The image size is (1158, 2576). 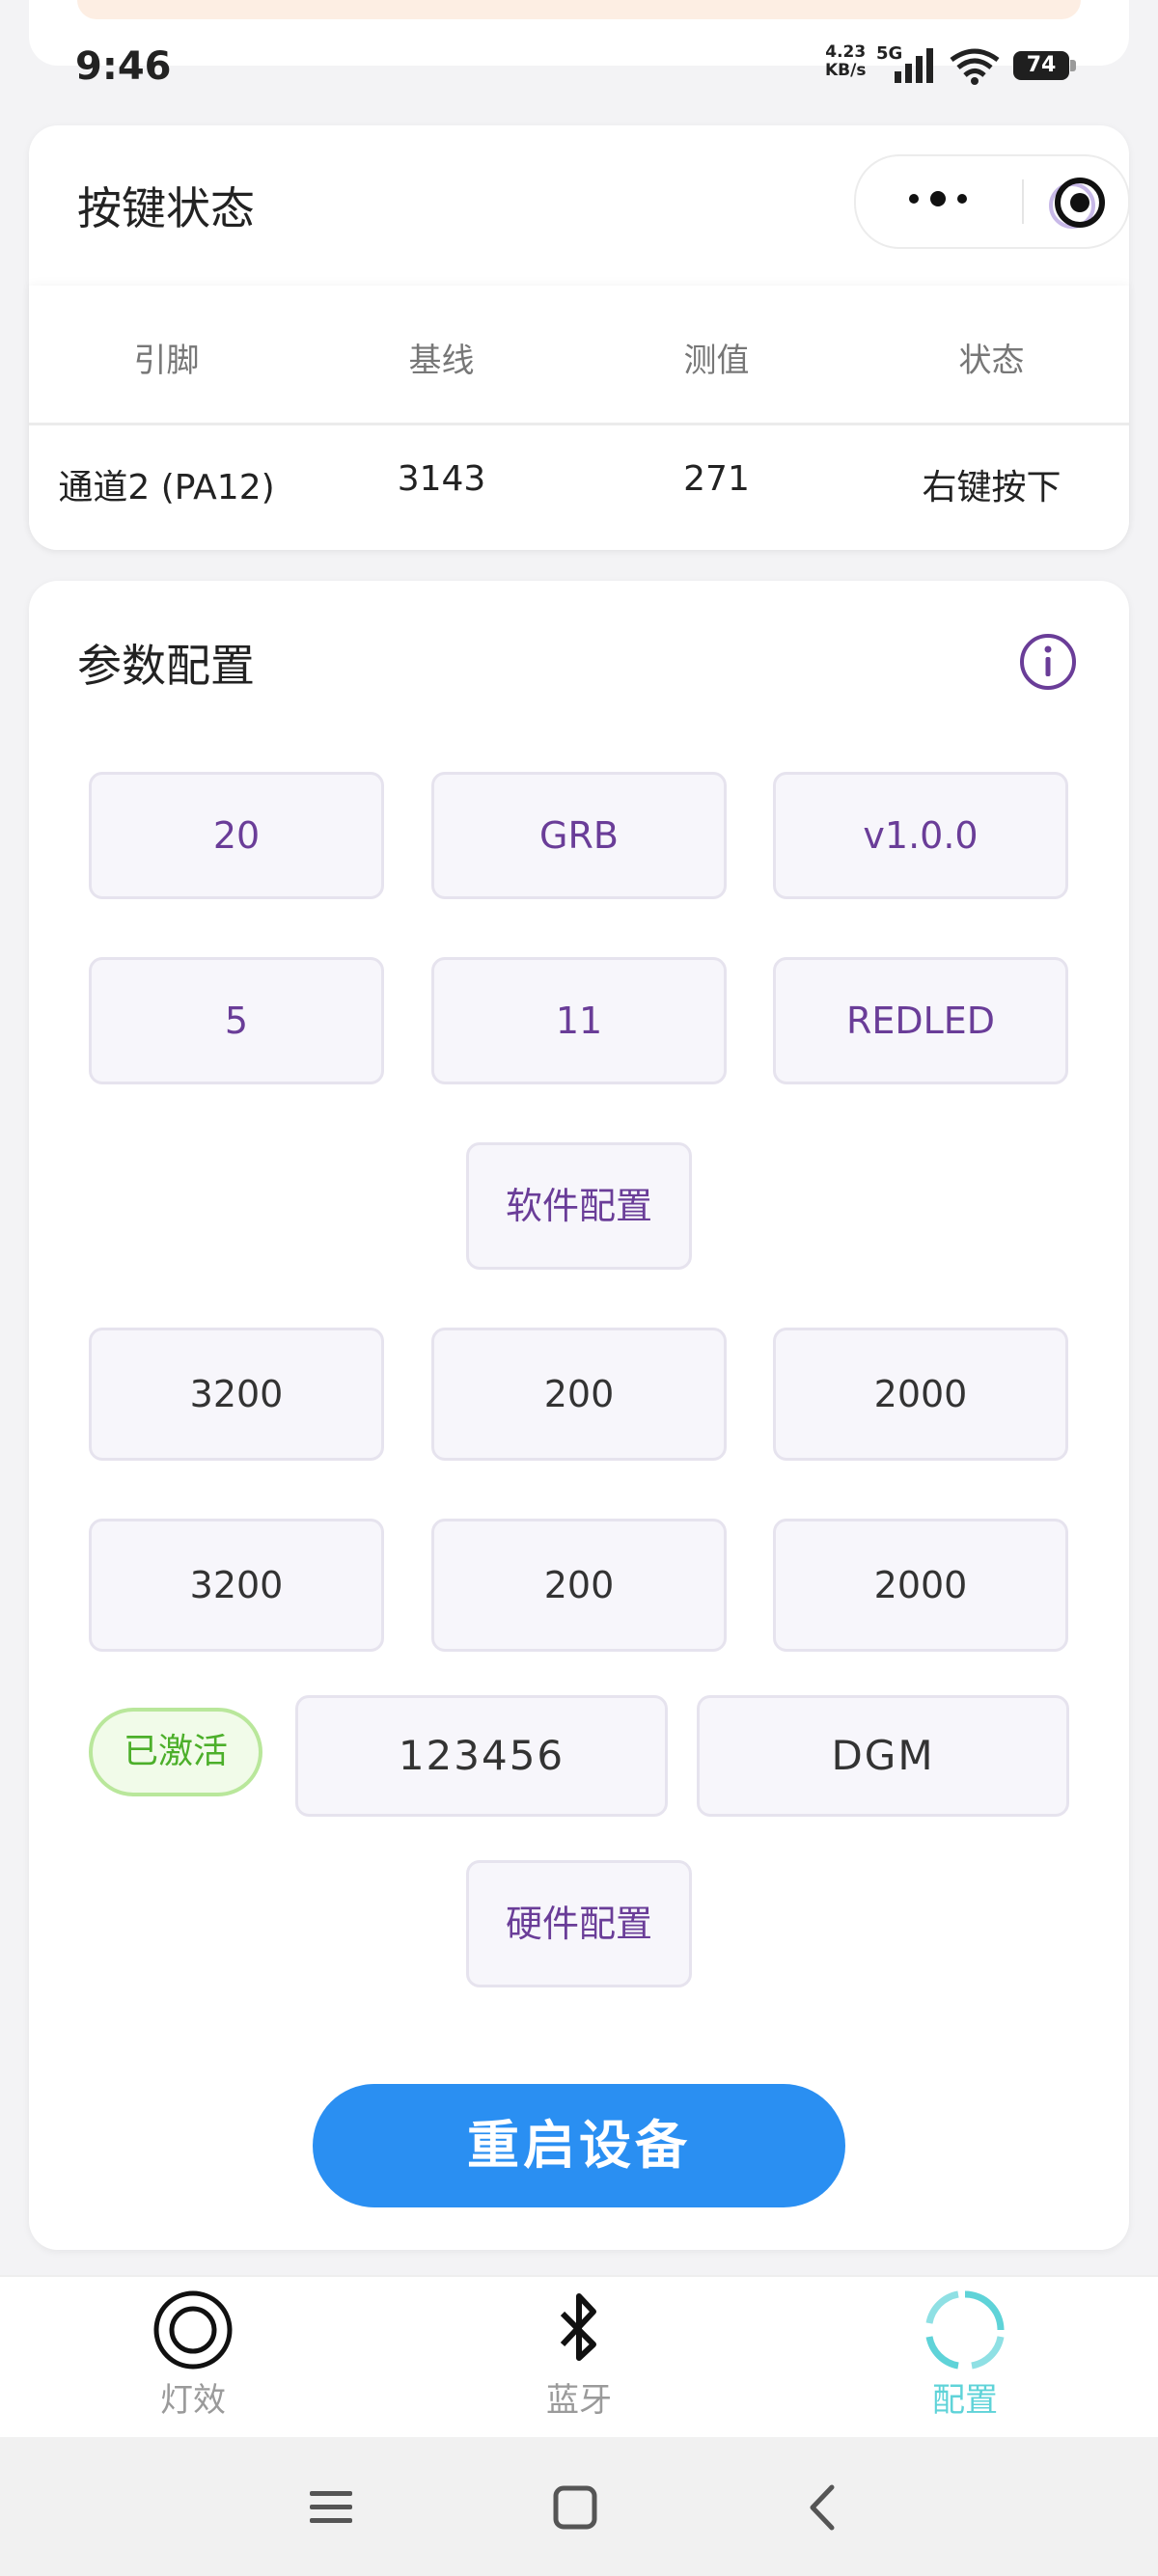 I want to click on restart-device-button: 重启设备, so click(x=579, y=2146).